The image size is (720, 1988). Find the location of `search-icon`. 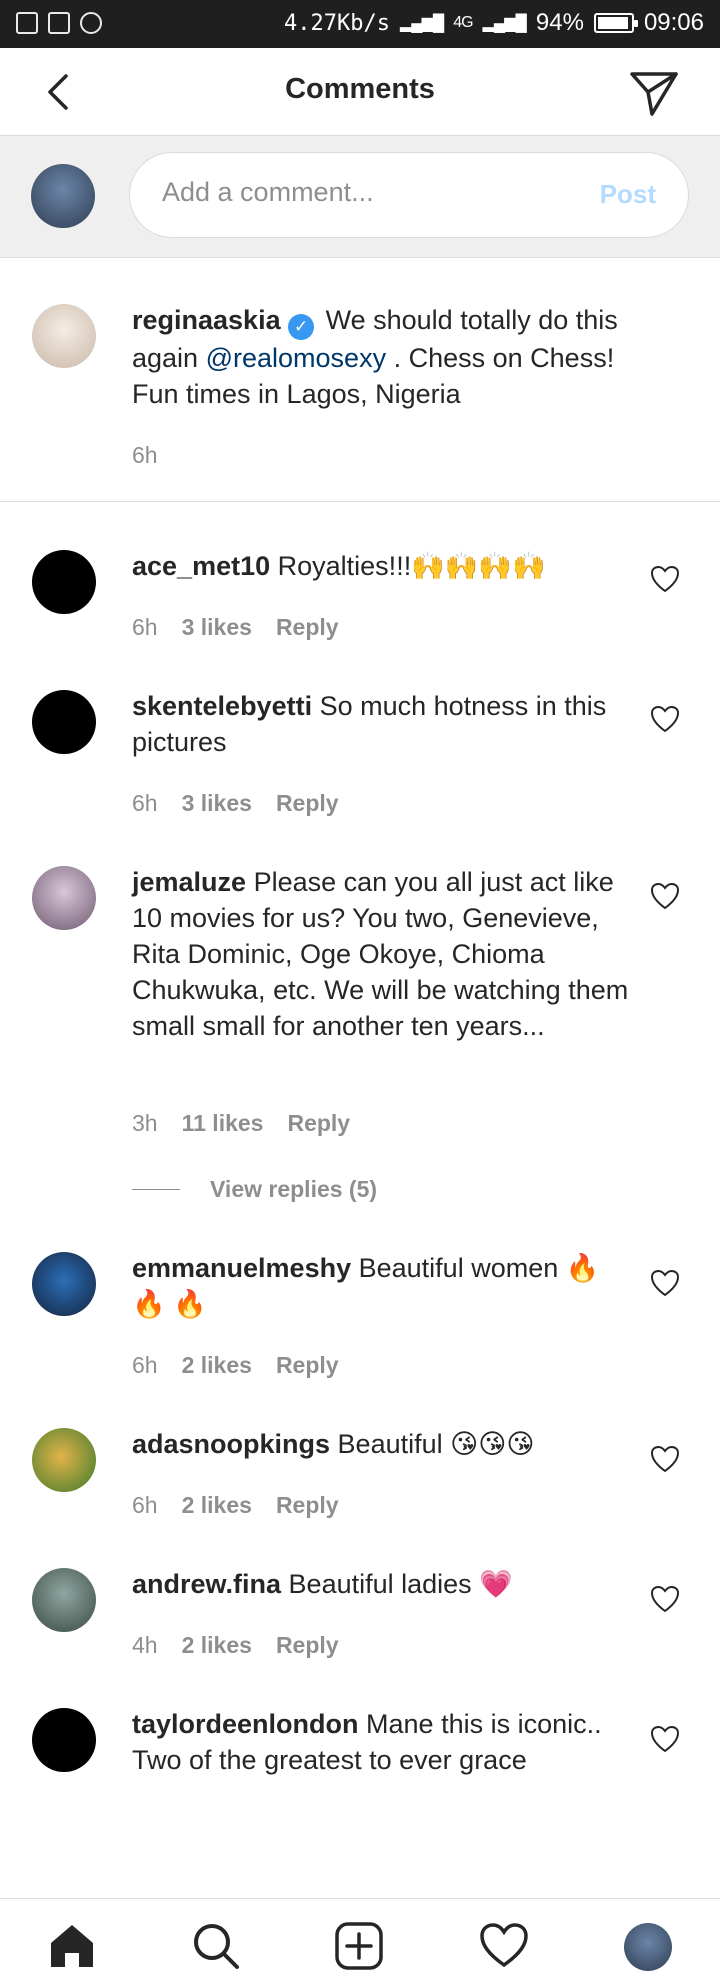

search-icon is located at coordinates (216, 1946).